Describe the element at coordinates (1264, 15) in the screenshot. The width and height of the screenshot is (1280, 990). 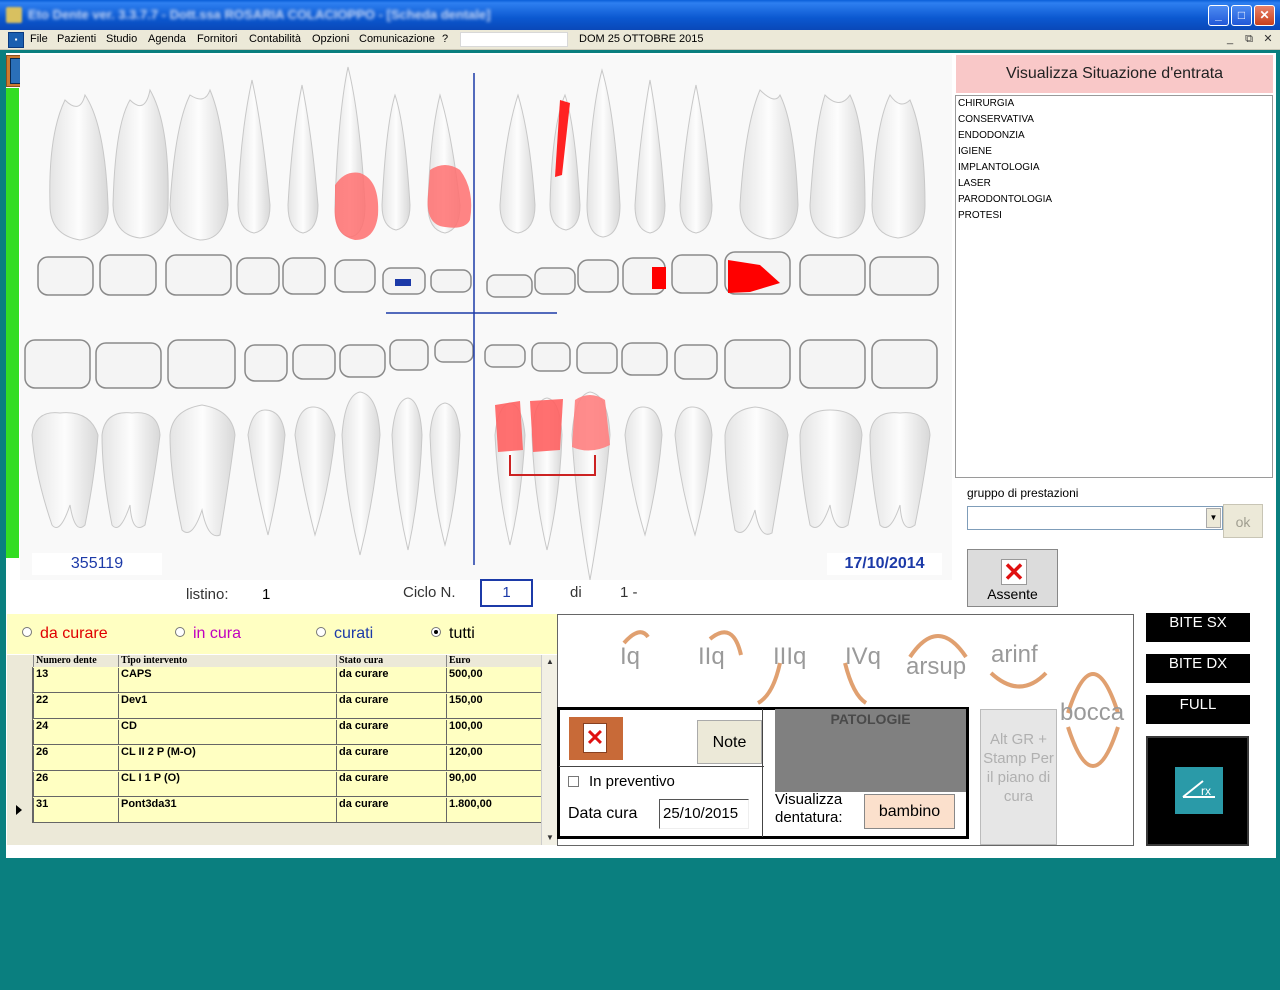
I see `close-button: ✕` at that location.